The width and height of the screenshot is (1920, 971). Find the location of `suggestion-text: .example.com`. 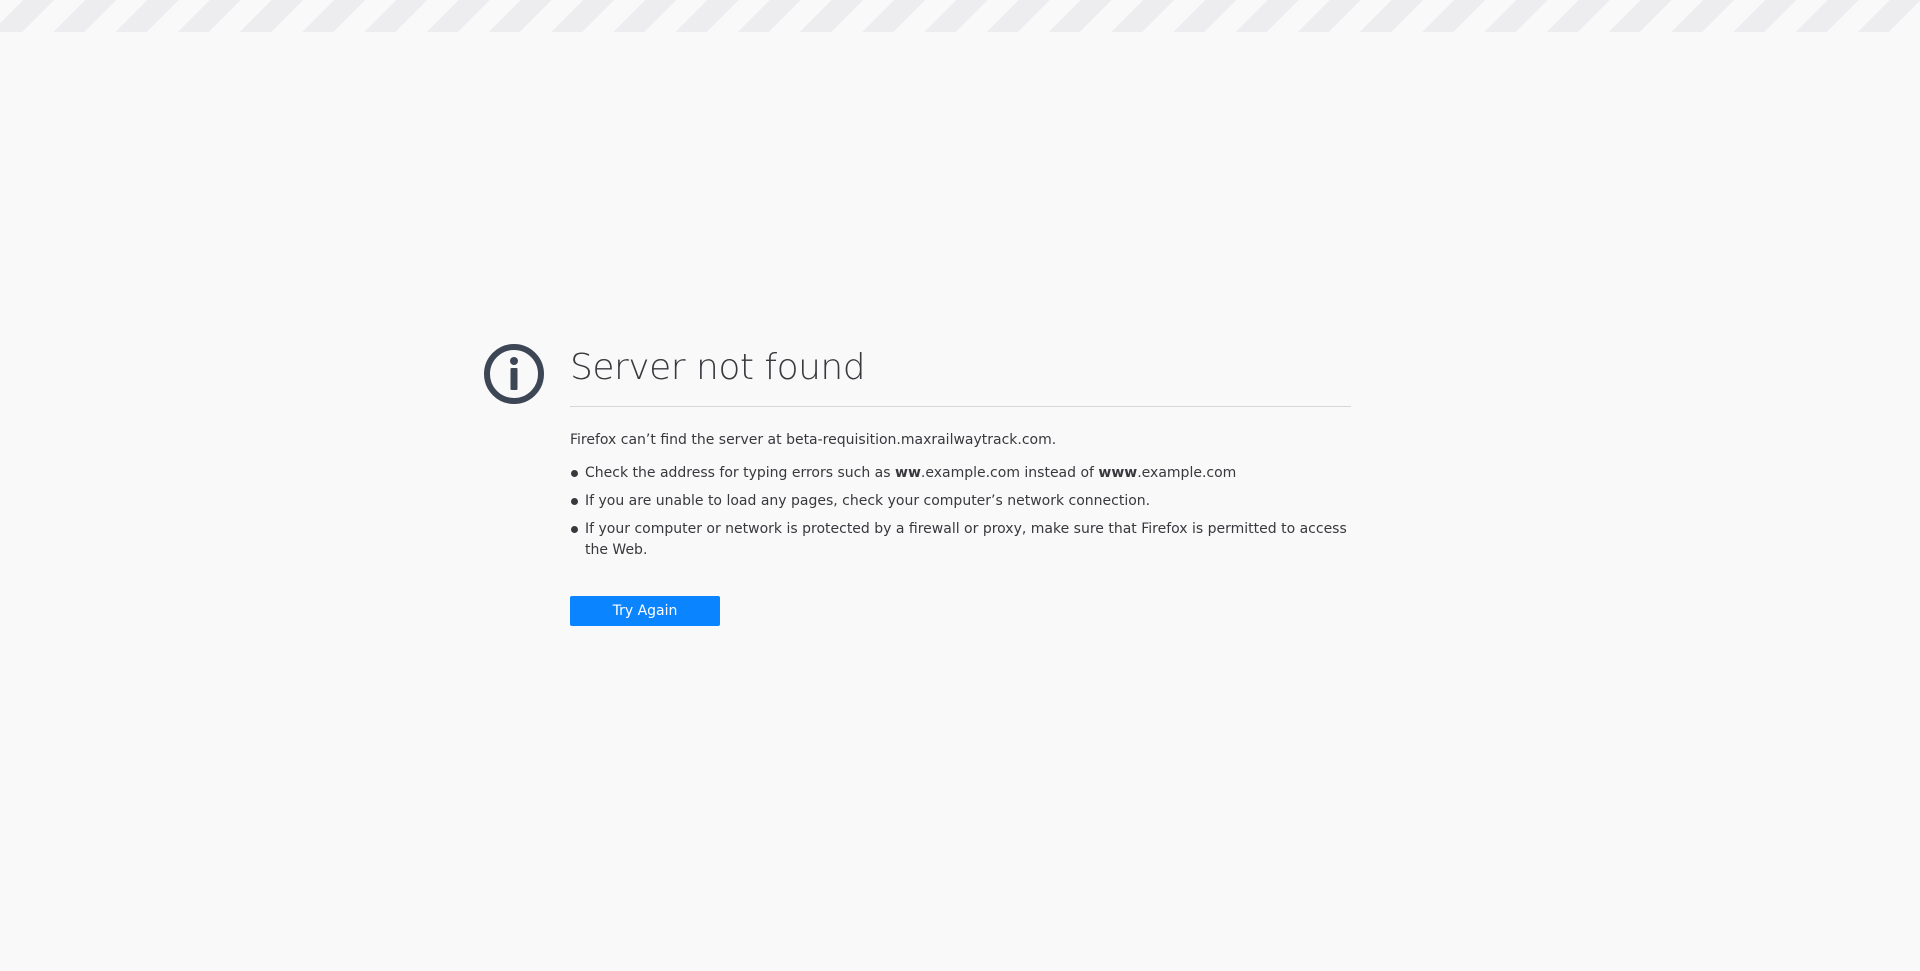

suggestion-text: .example.com is located at coordinates (1187, 473).